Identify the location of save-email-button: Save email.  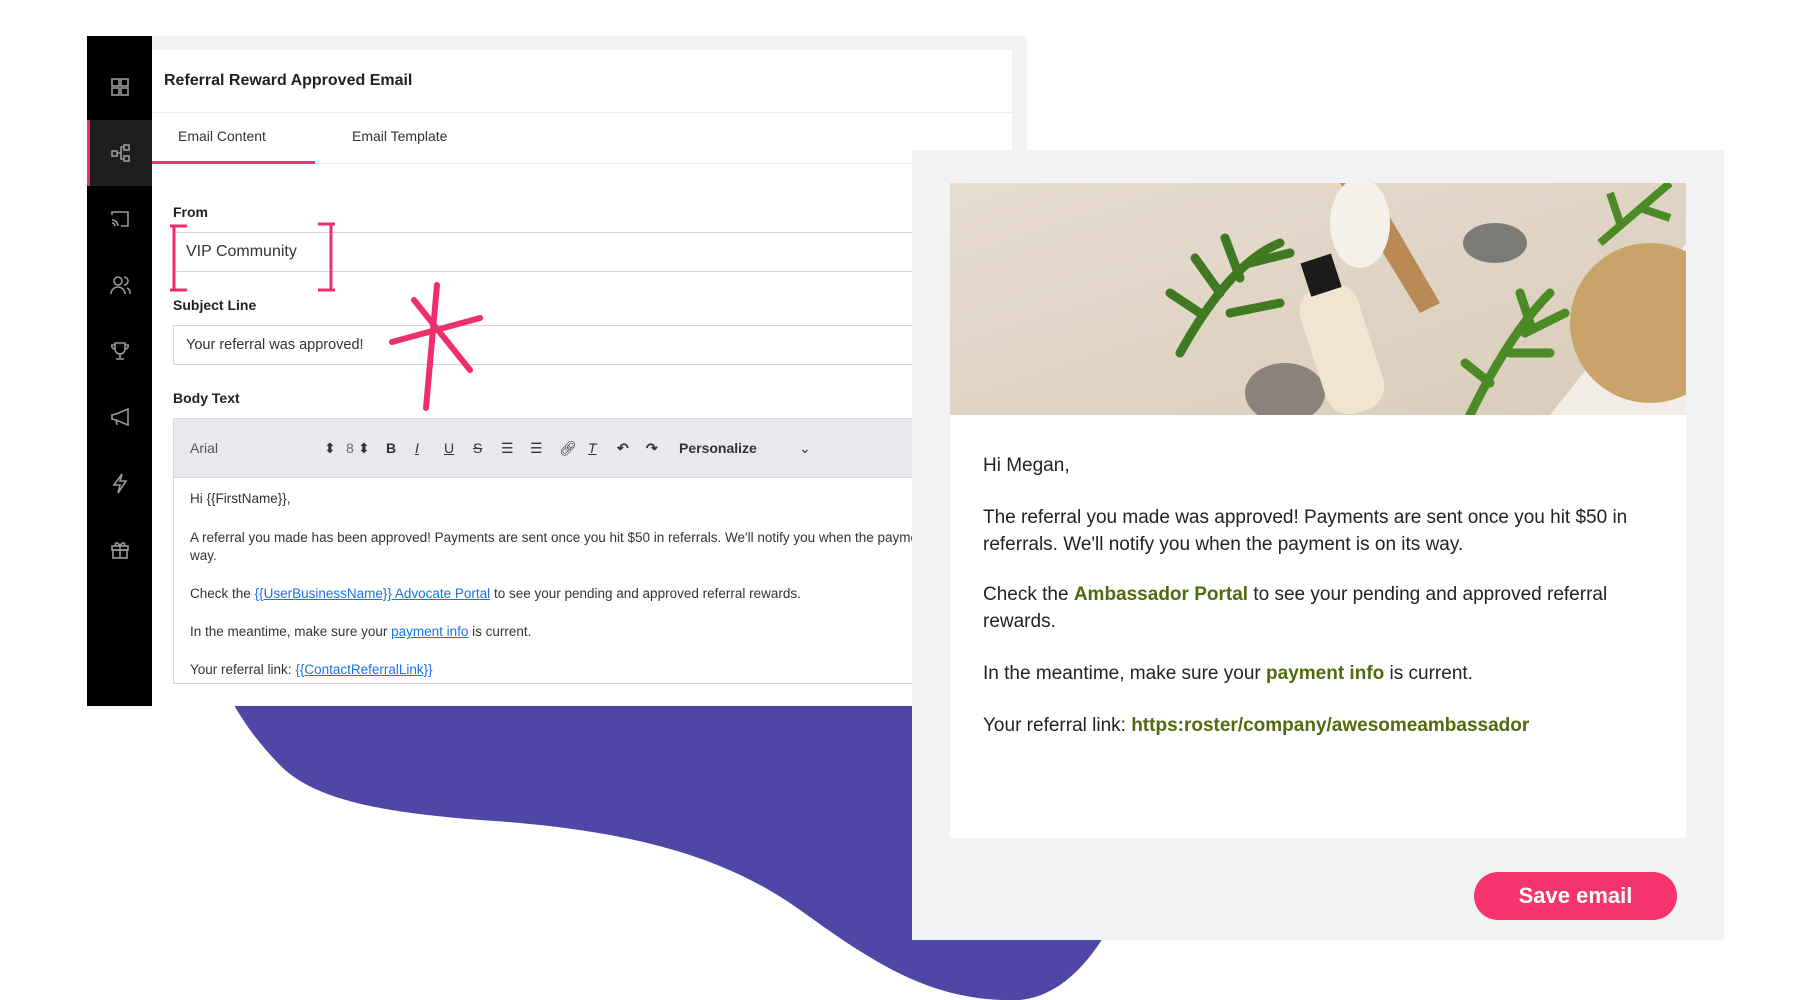
(1575, 896).